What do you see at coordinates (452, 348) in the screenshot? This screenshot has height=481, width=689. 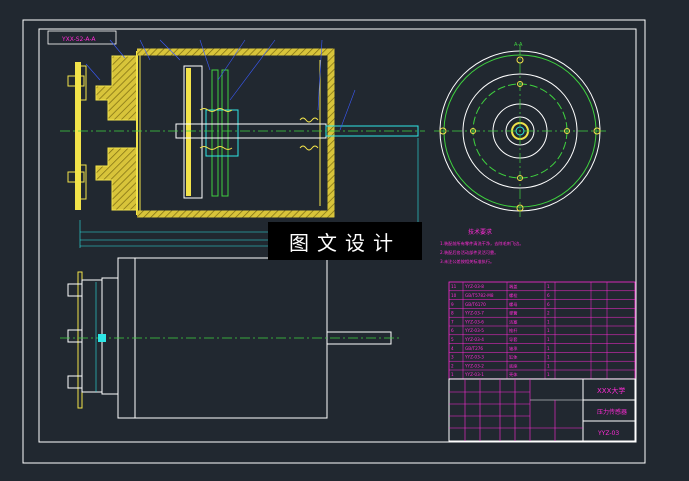 I see `parts-cell: 4` at bounding box center [452, 348].